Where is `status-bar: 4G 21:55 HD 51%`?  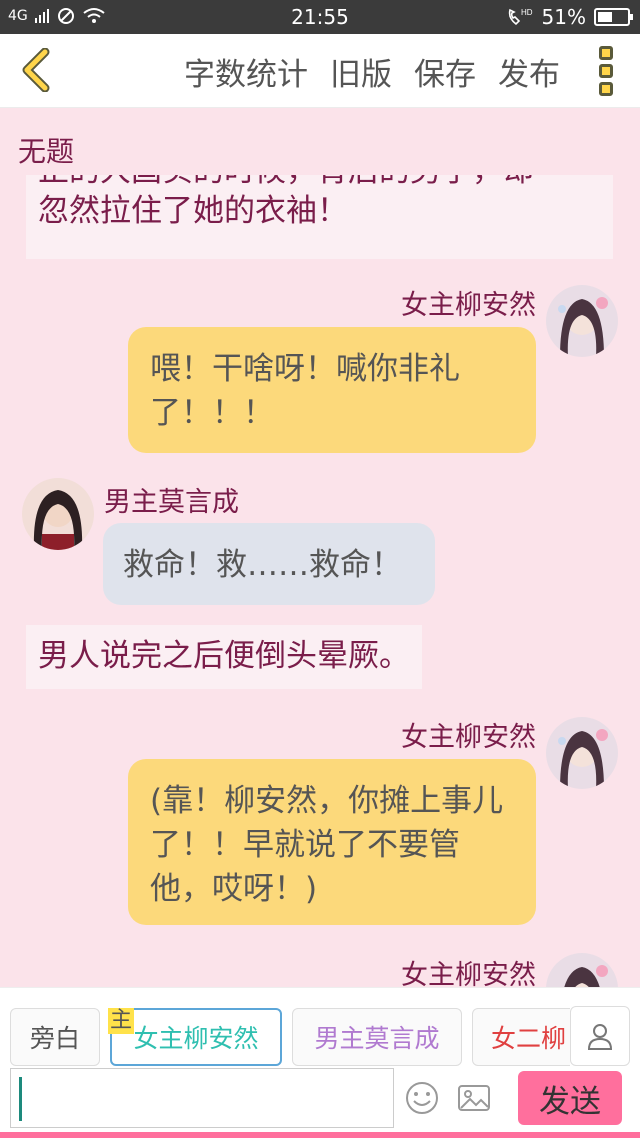 status-bar: 4G 21:55 HD 51% is located at coordinates (320, 17).